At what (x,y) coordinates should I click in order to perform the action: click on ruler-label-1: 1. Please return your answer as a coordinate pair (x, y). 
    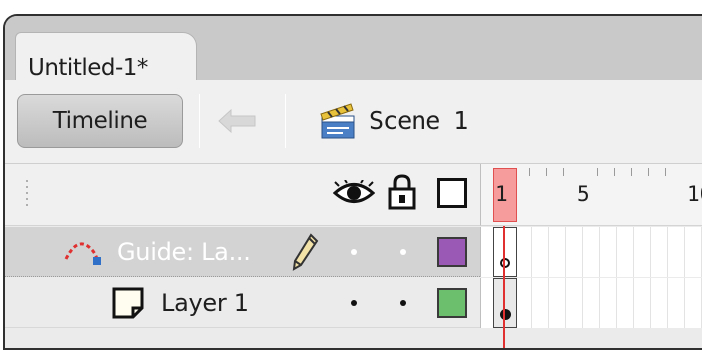
    Looking at the image, I should click on (501, 194).